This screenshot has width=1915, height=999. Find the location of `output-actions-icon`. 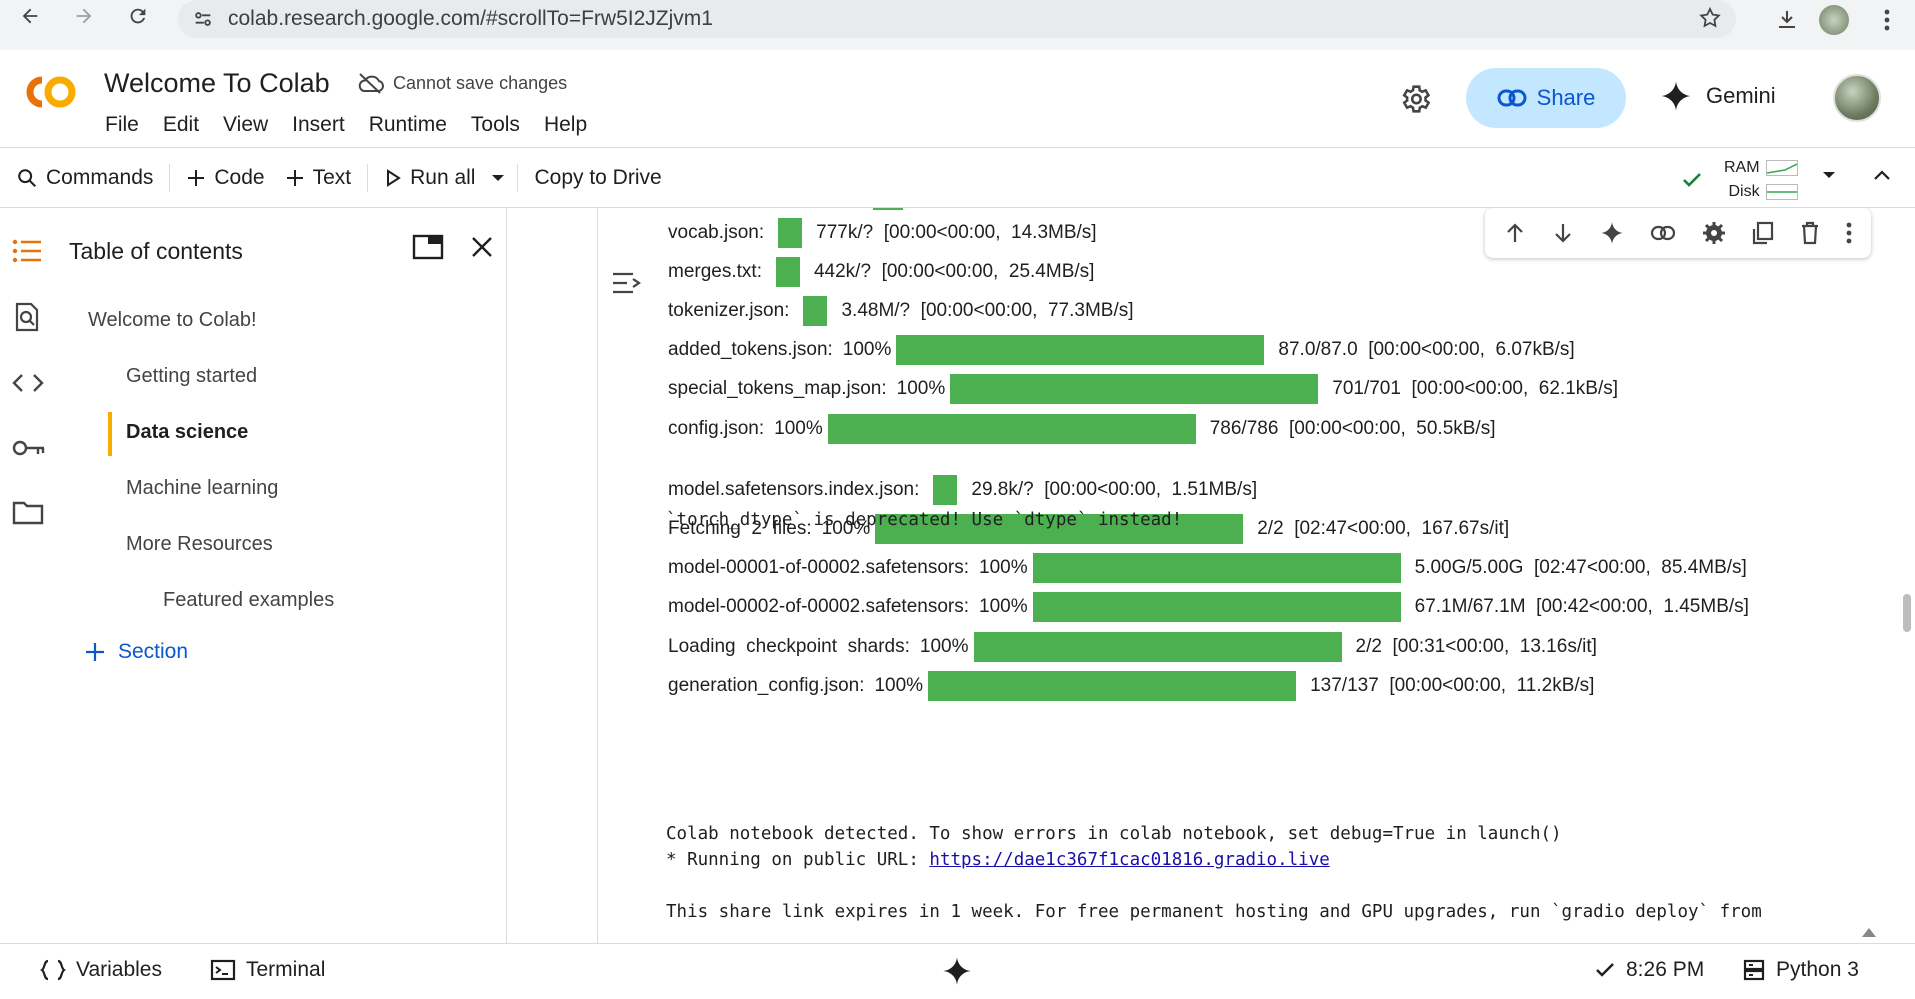

output-actions-icon is located at coordinates (627, 283).